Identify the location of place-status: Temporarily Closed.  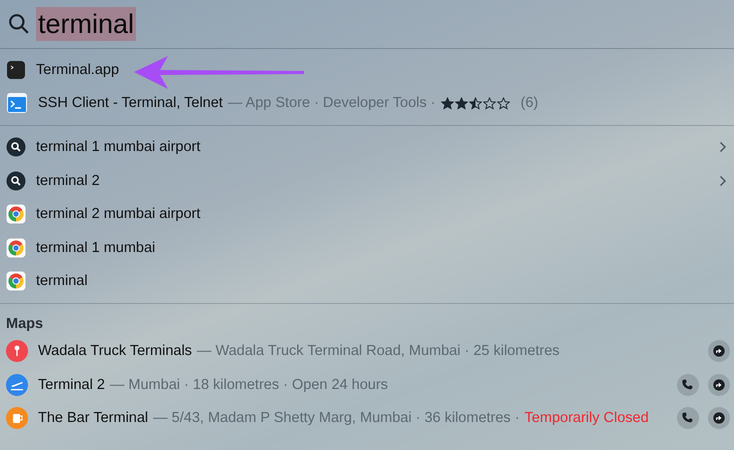
(586, 418).